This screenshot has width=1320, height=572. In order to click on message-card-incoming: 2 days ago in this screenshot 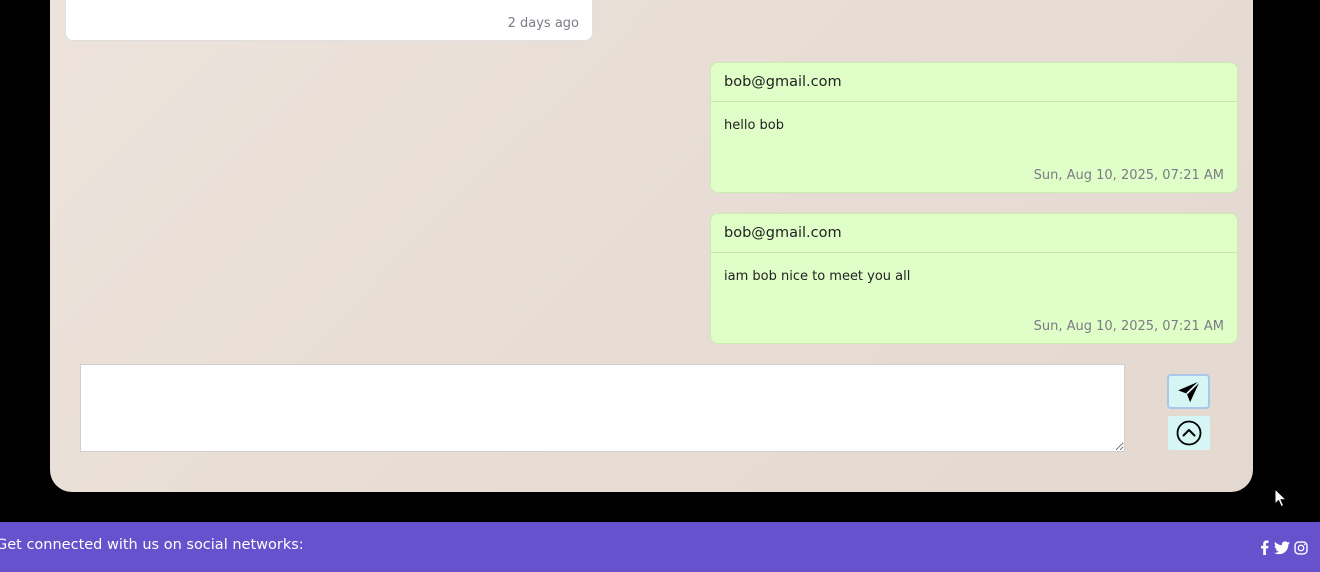, I will do `click(329, 20)`.